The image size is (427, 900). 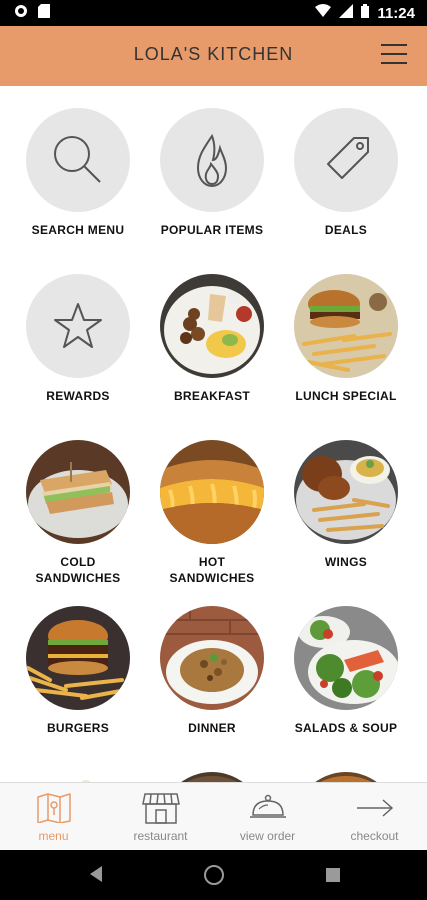 What do you see at coordinates (212, 728) in the screenshot?
I see `tile-label: DINNER` at bounding box center [212, 728].